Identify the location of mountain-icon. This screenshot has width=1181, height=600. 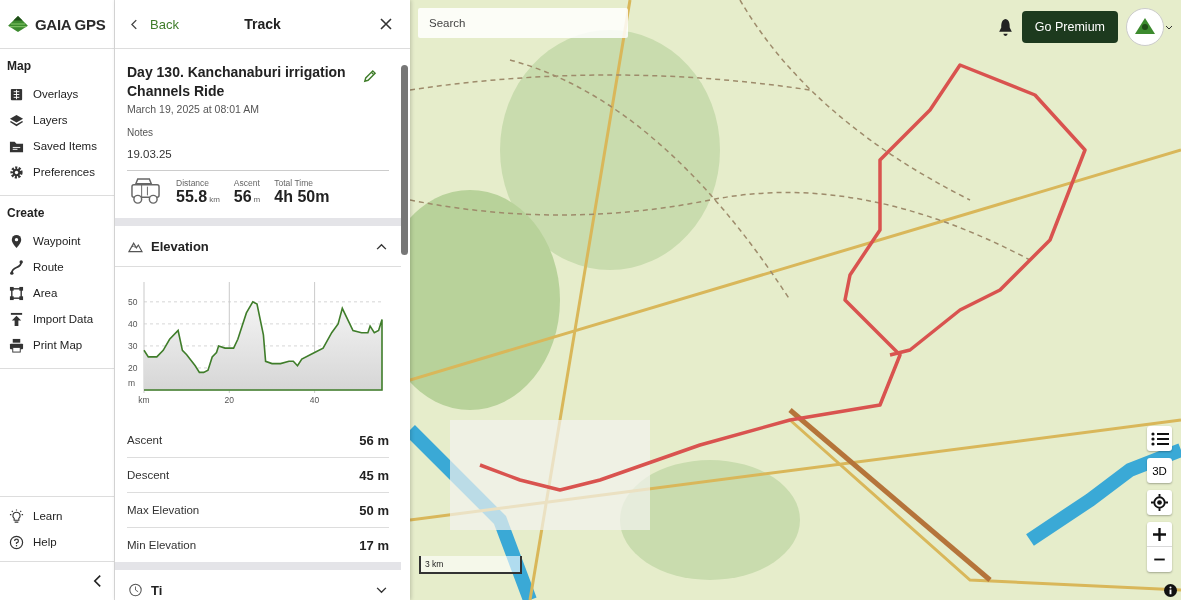
(135, 246).